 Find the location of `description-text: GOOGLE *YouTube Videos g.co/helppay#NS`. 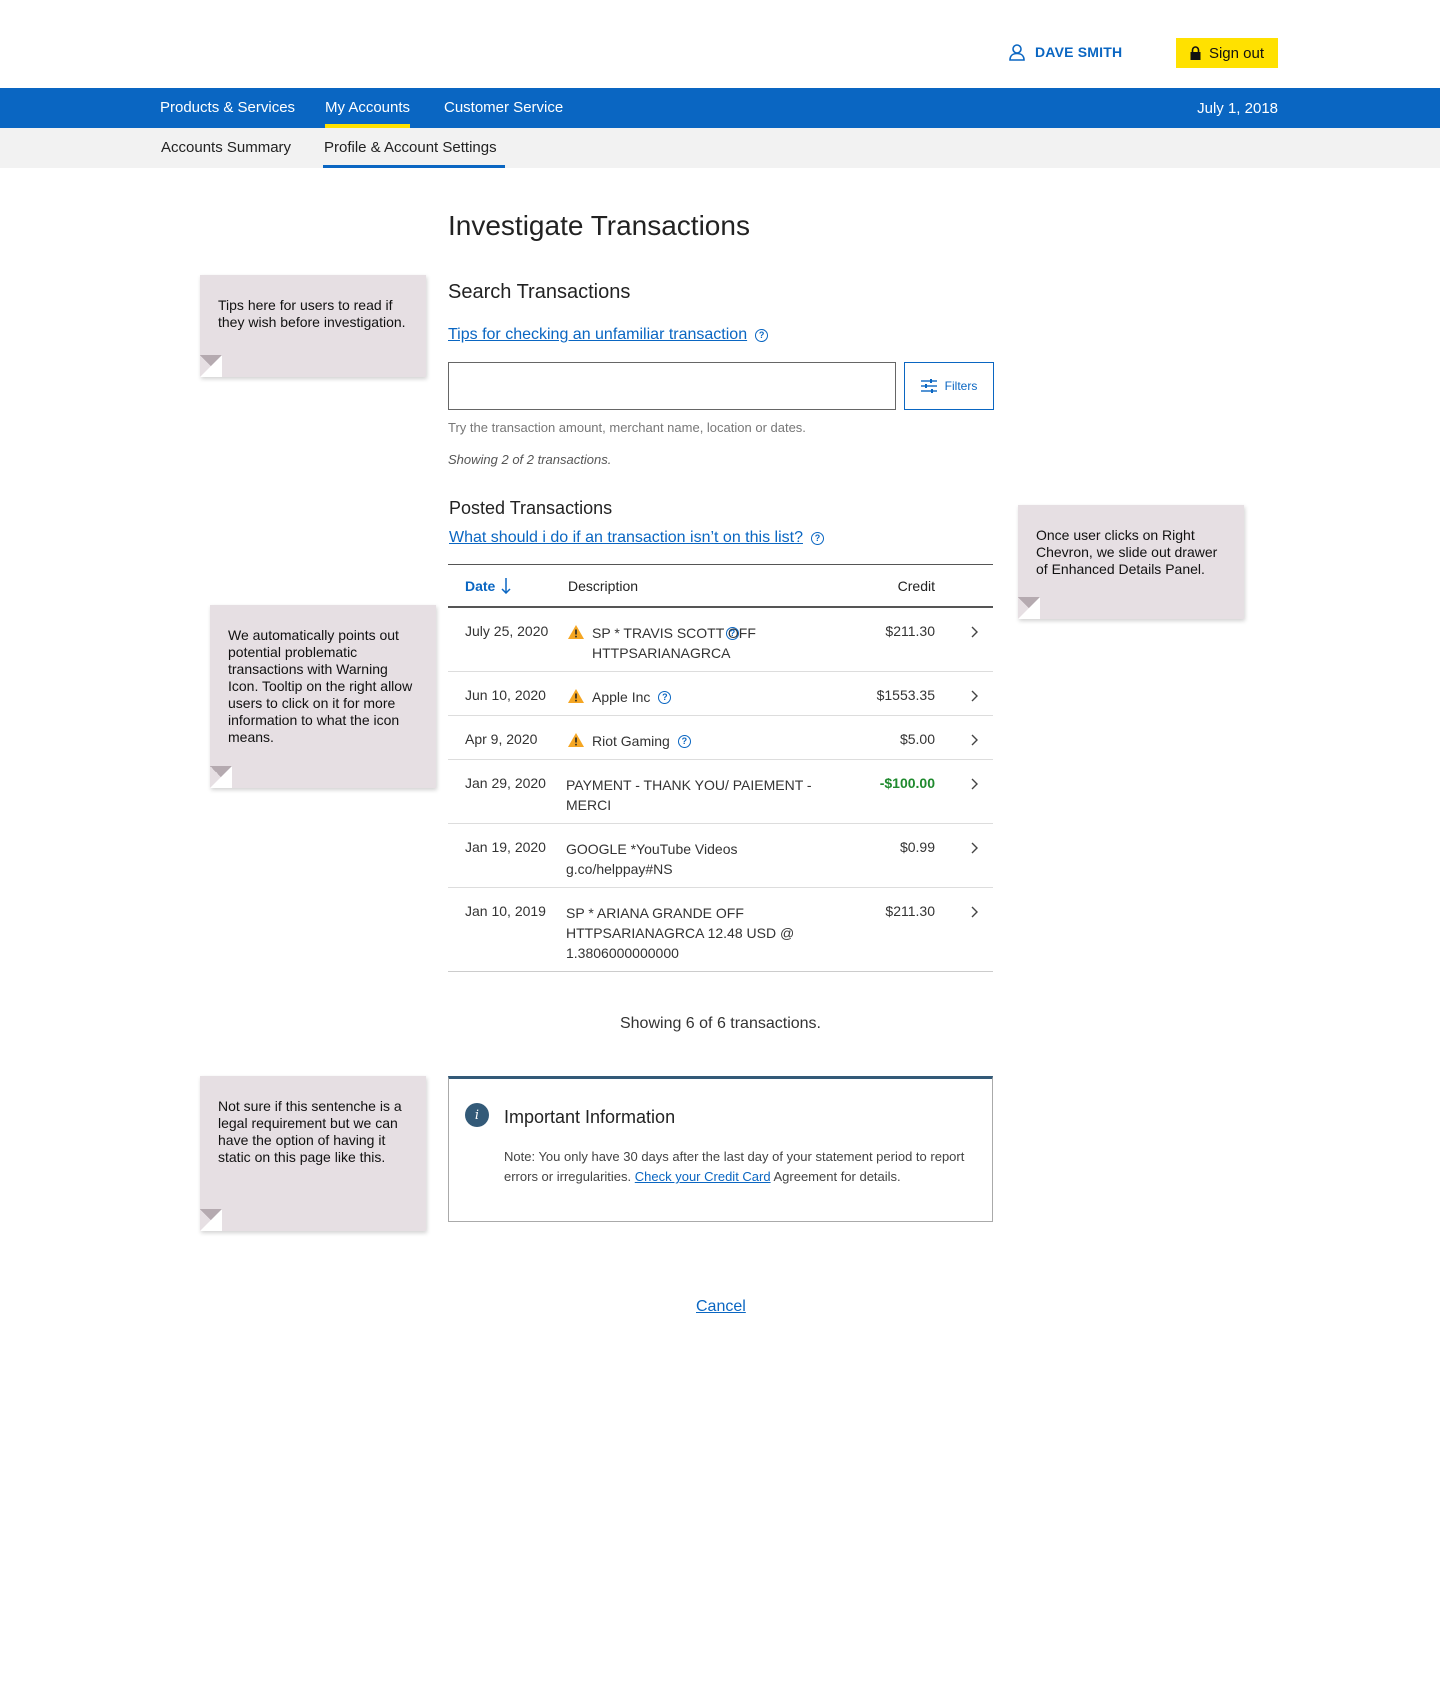

description-text: GOOGLE *YouTube Videos g.co/helppay#NS is located at coordinates (652, 859).